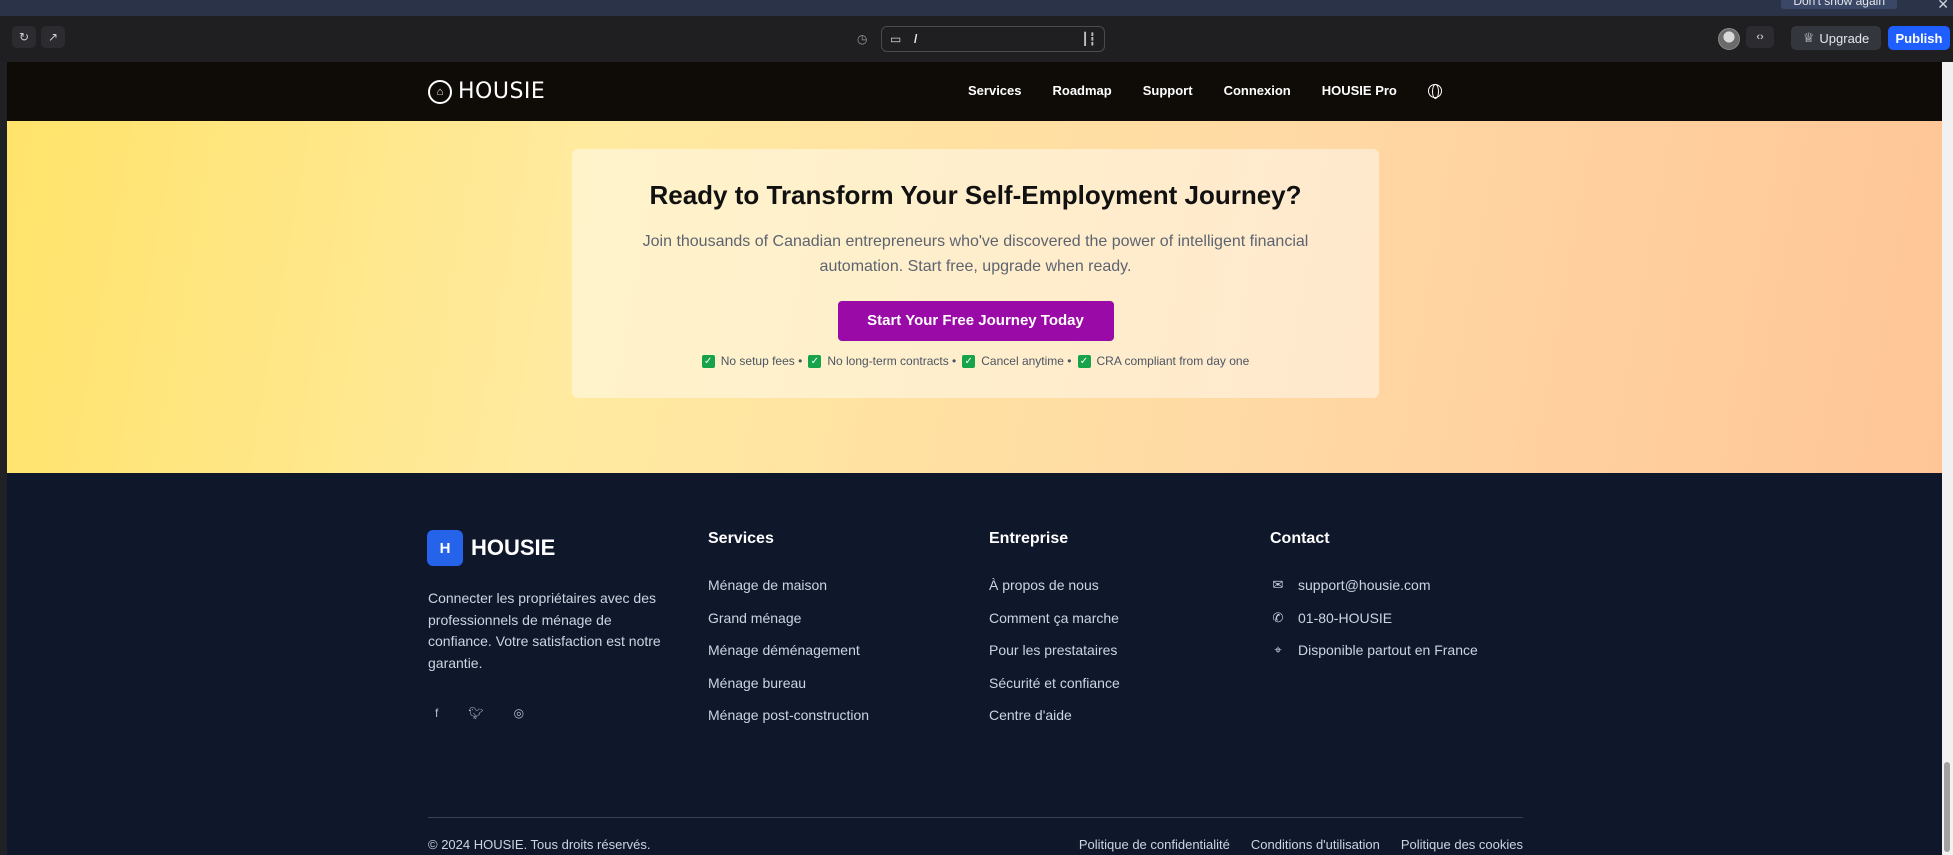 The height and width of the screenshot is (855, 1953). I want to click on open-external-icon: ↗, so click(53, 37).